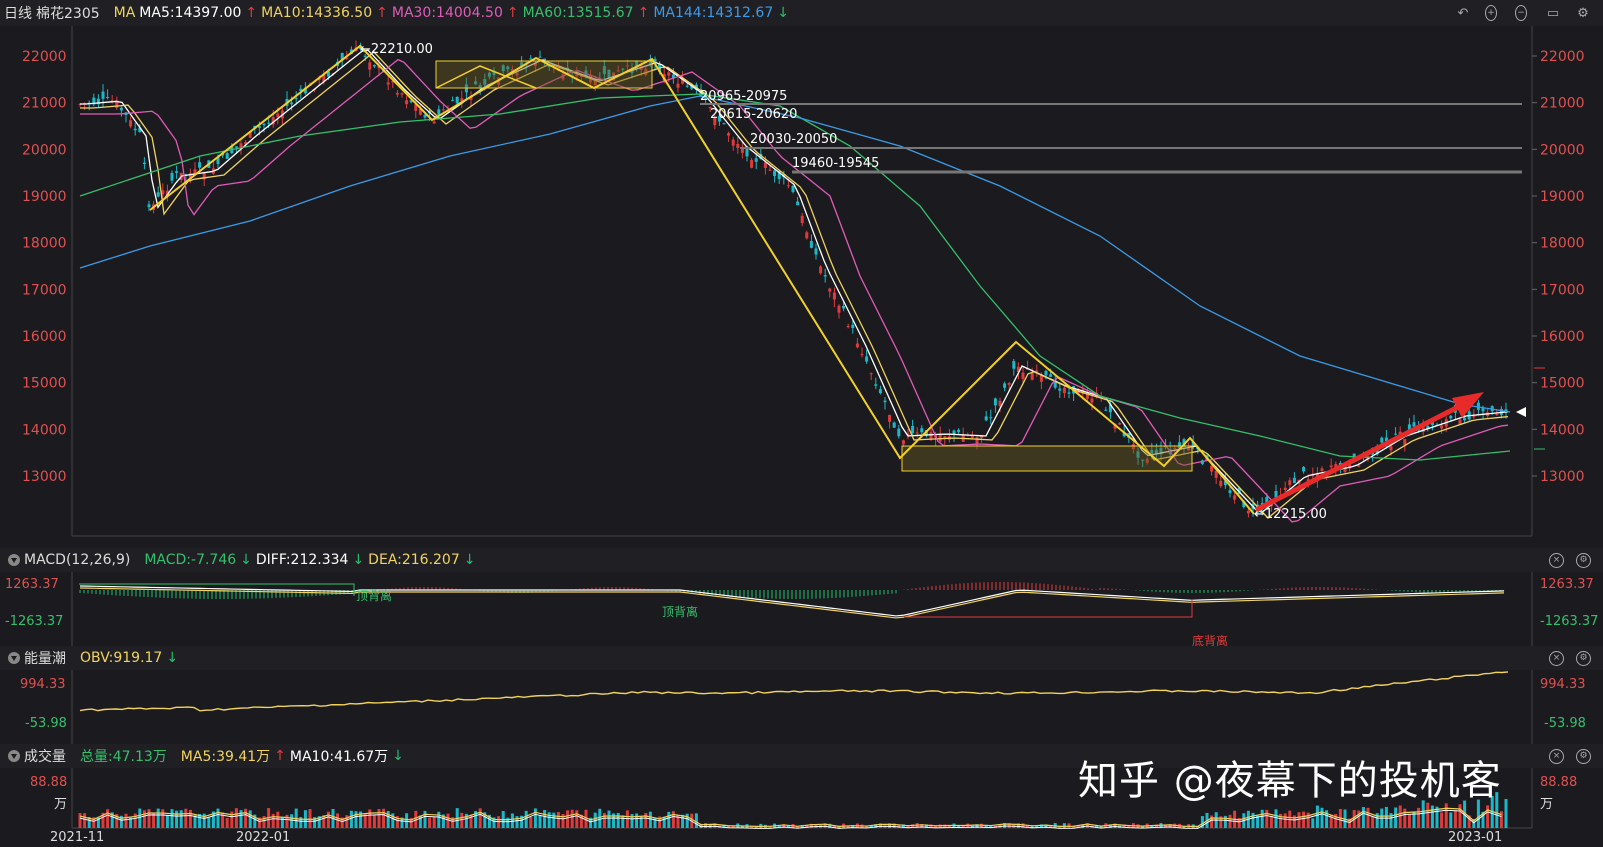  I want to click on ma144-value: MA144:14312.67, so click(713, 13).